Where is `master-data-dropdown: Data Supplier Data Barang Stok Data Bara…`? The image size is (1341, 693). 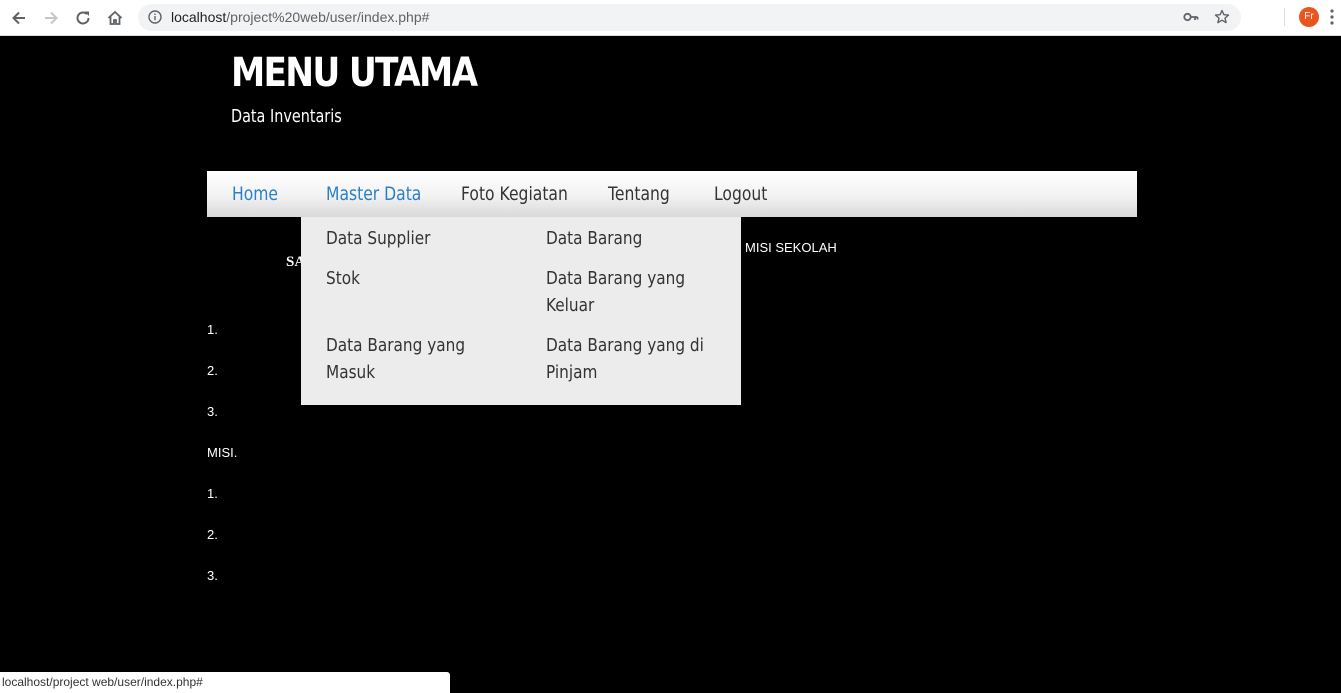 master-data-dropdown: Data Supplier Data Barang Stok Data Bara… is located at coordinates (521, 311).